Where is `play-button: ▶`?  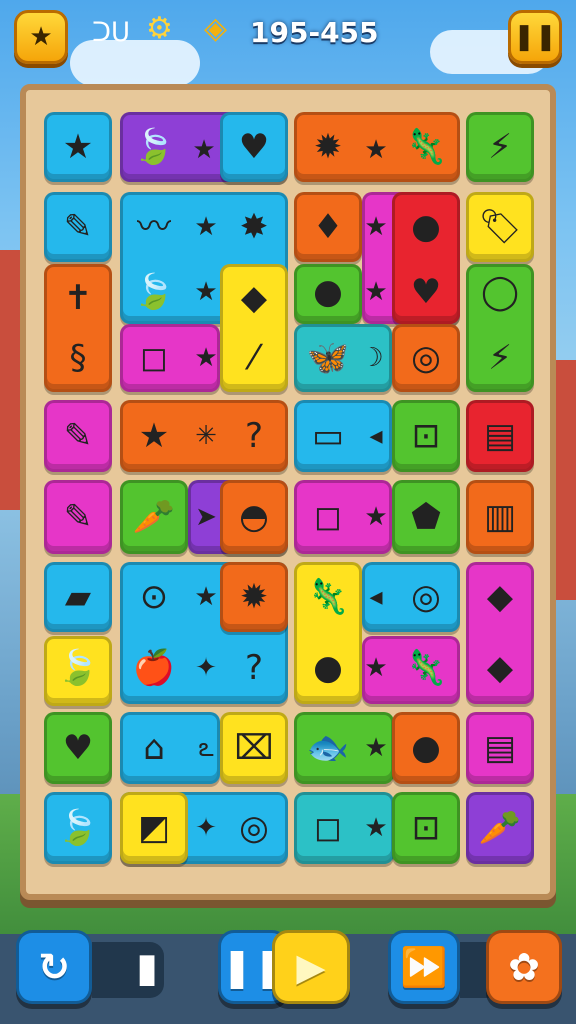
play-button: ▶ is located at coordinates (311, 967).